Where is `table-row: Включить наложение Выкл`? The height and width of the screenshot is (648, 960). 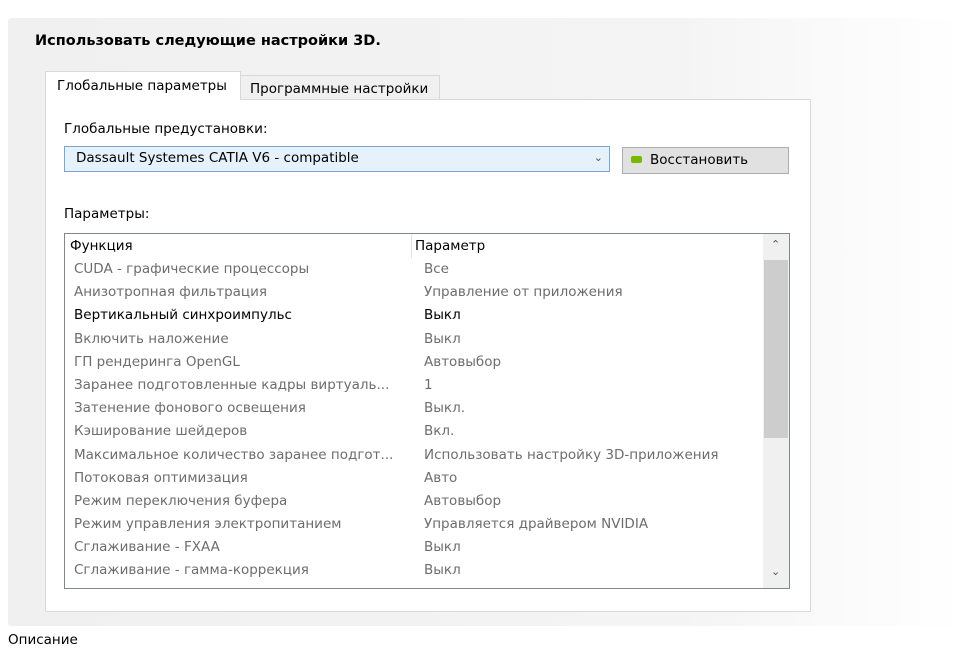
table-row: Включить наложение Выкл is located at coordinates (413, 340).